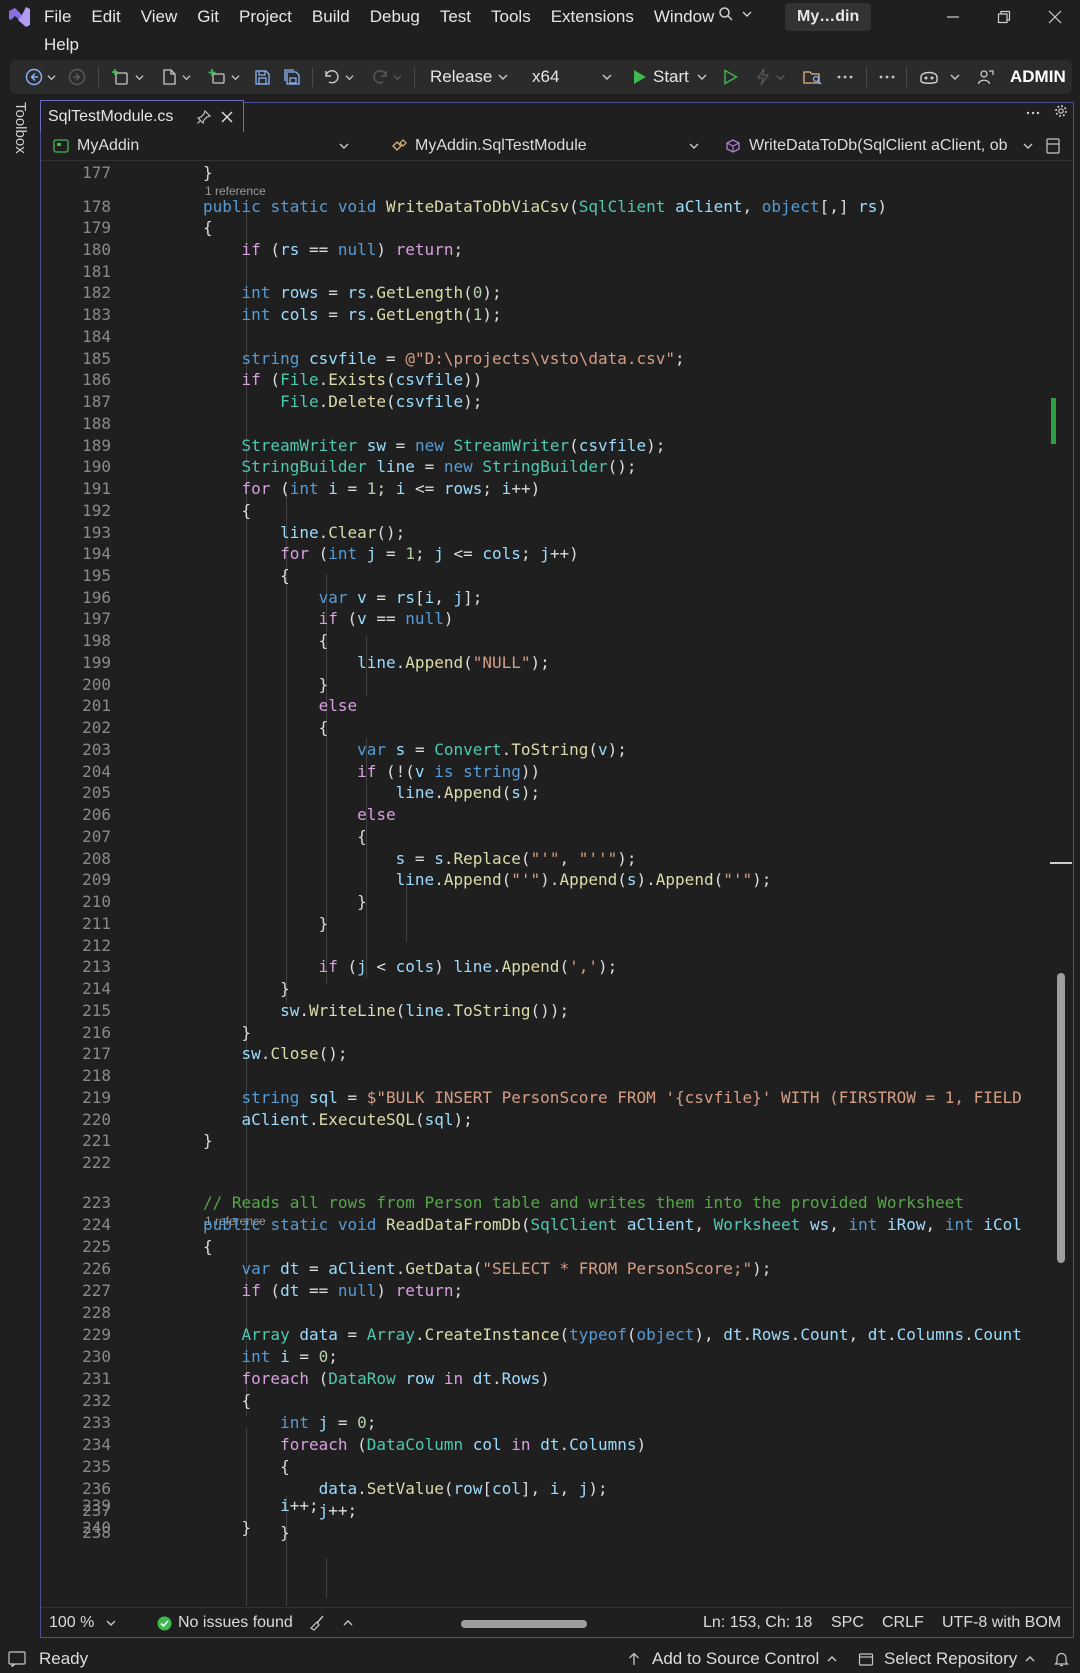  I want to click on code-line: 204 if (!(v is string)), so click(546, 772).